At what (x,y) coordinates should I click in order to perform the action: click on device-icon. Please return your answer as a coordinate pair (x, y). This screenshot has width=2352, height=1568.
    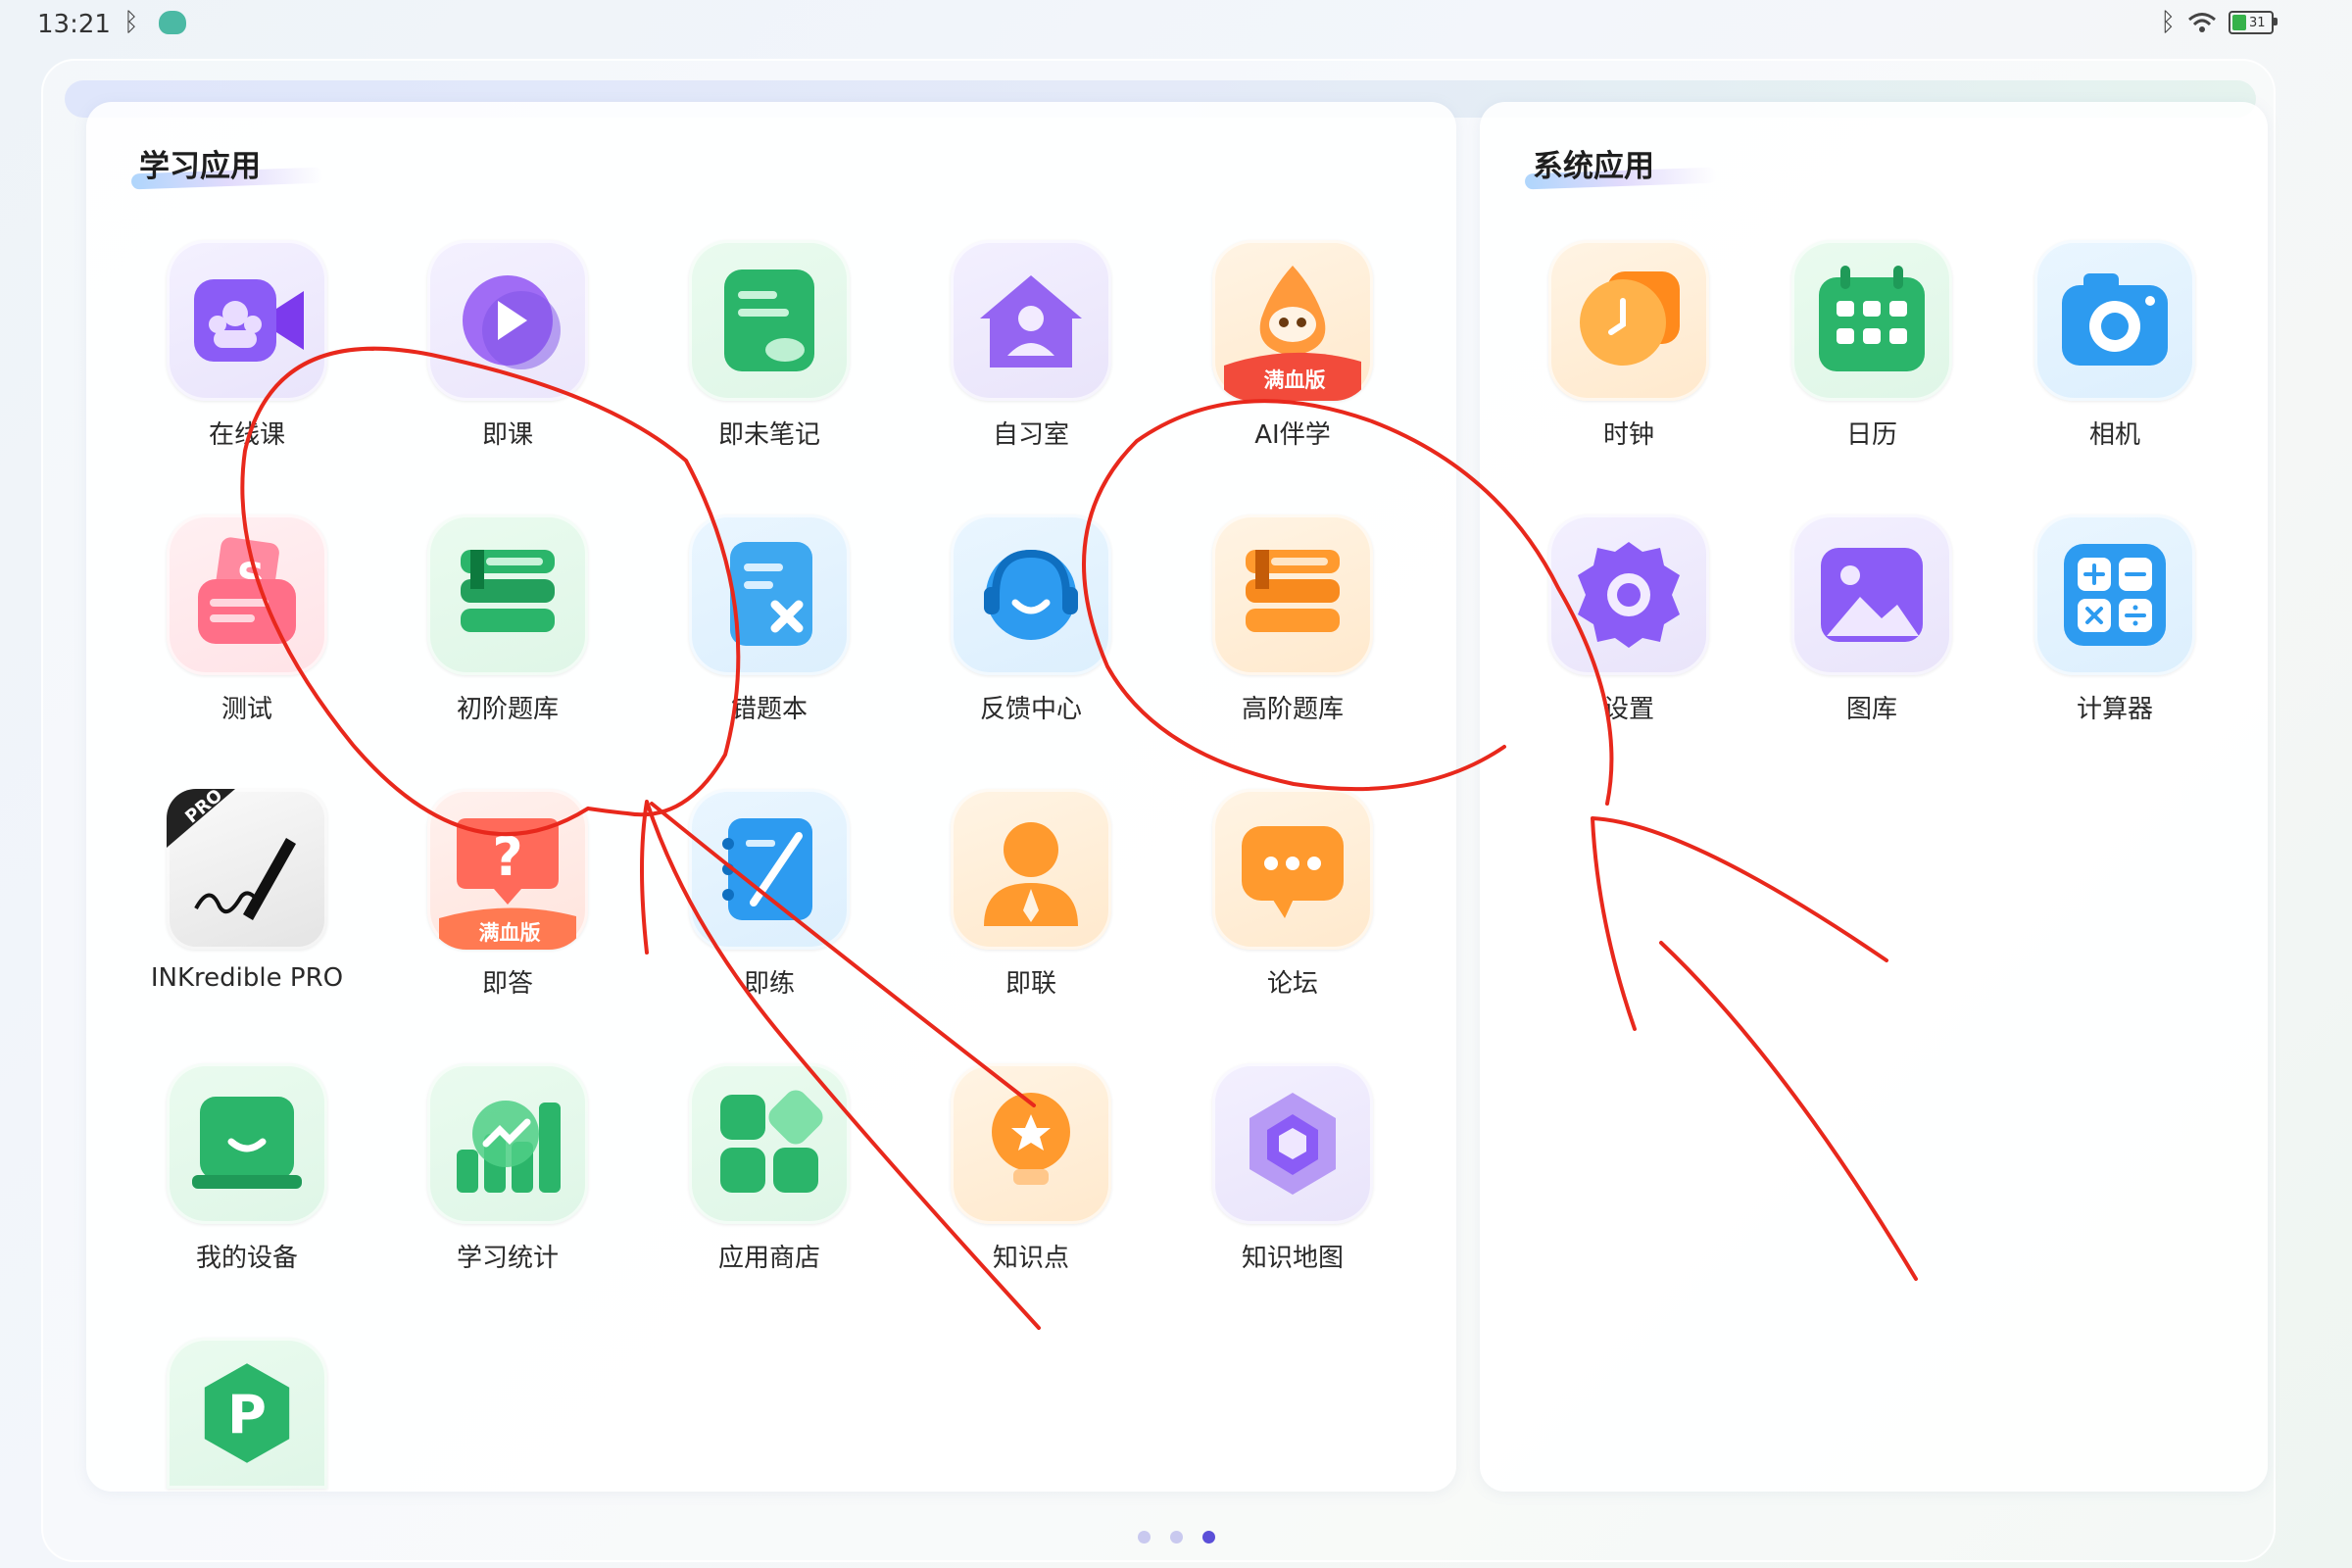
    Looking at the image, I should click on (247, 1143).